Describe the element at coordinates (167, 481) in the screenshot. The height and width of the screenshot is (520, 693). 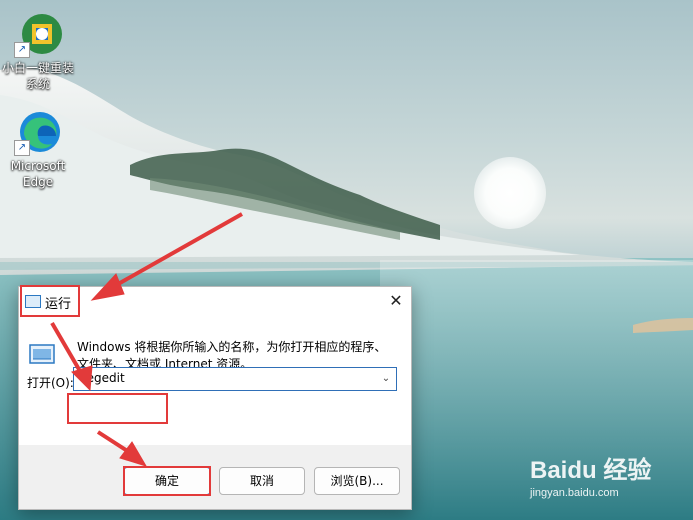
I see `highlight-ok-box` at that location.